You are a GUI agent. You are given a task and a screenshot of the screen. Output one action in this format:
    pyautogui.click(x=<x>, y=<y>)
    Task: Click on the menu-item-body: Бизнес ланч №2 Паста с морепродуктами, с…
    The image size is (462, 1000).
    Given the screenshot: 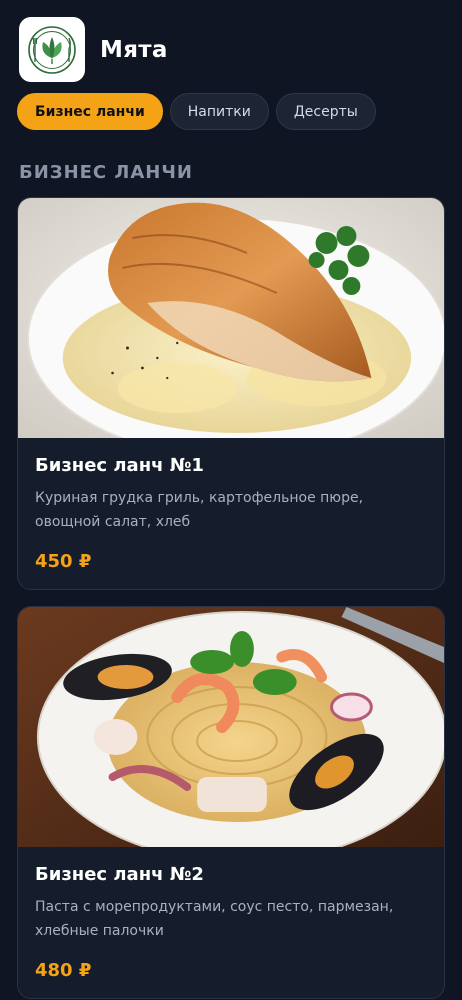 What is the action you would take?
    pyautogui.click(x=231, y=914)
    